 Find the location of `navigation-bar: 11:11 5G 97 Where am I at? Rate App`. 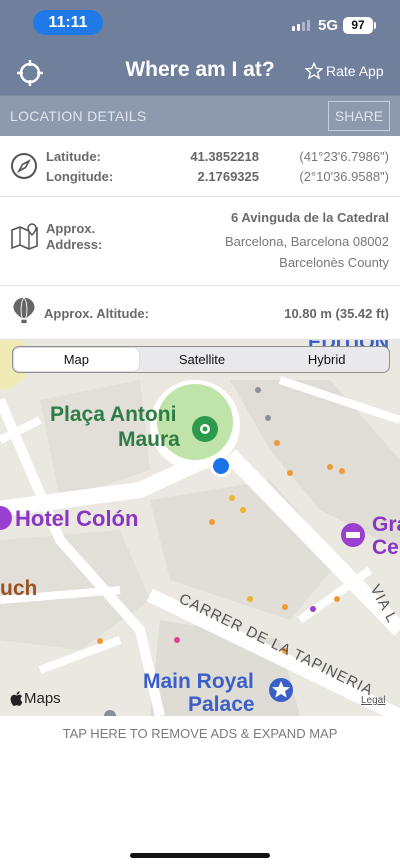

navigation-bar: 11:11 5G 97 Where am I at? Rate App is located at coordinates (200, 47).